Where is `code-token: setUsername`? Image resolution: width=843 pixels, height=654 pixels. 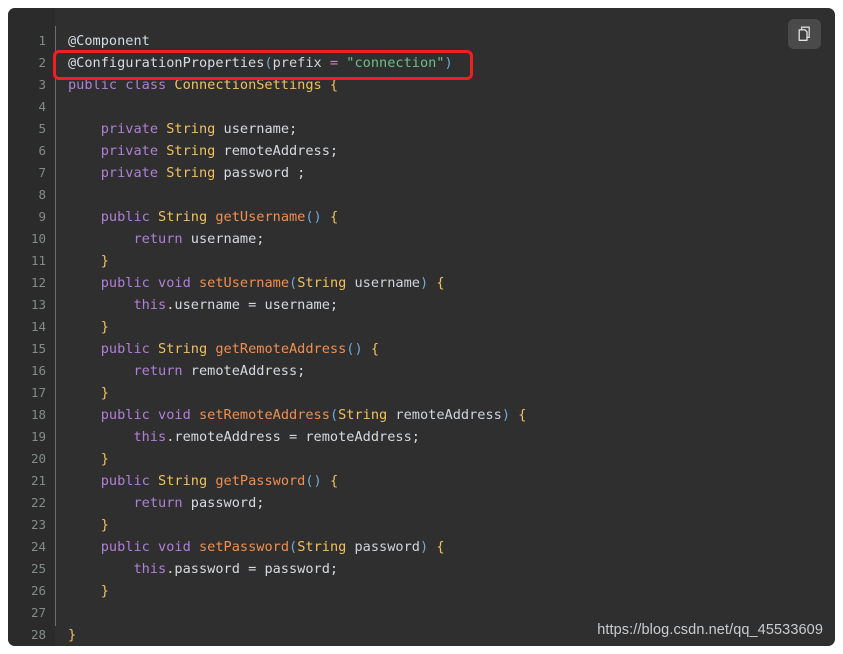 code-token: setUsername is located at coordinates (244, 283).